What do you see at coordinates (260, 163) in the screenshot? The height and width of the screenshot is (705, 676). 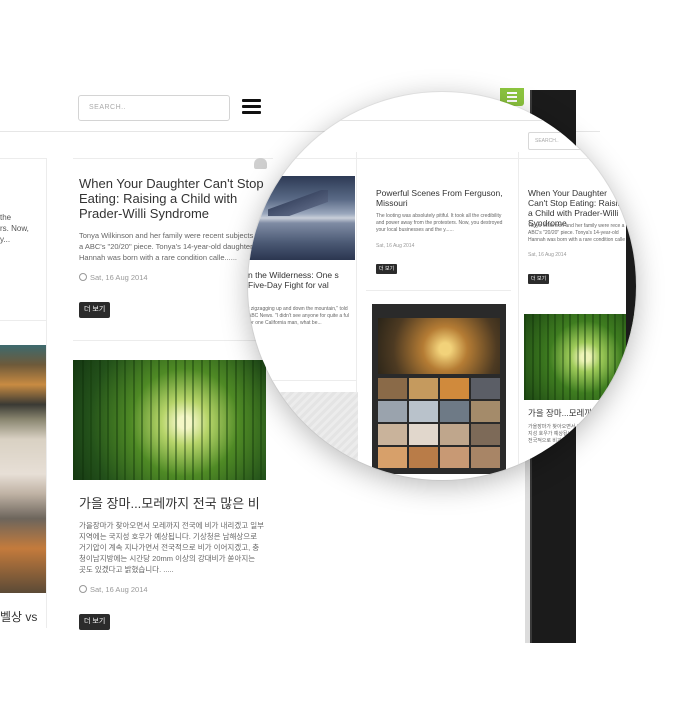 I see `cloud-icon` at bounding box center [260, 163].